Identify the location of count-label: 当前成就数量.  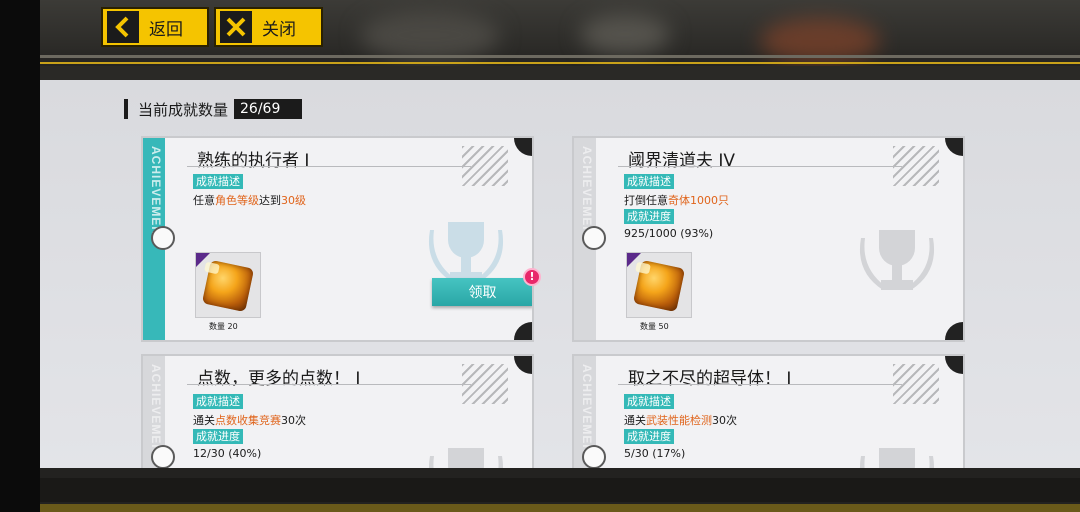
(183, 109).